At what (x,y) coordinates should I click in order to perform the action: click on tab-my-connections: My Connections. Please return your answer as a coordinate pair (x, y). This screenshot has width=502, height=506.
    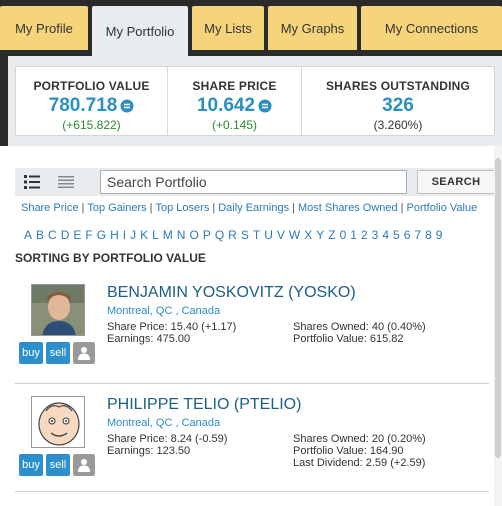
    Looking at the image, I should click on (431, 28).